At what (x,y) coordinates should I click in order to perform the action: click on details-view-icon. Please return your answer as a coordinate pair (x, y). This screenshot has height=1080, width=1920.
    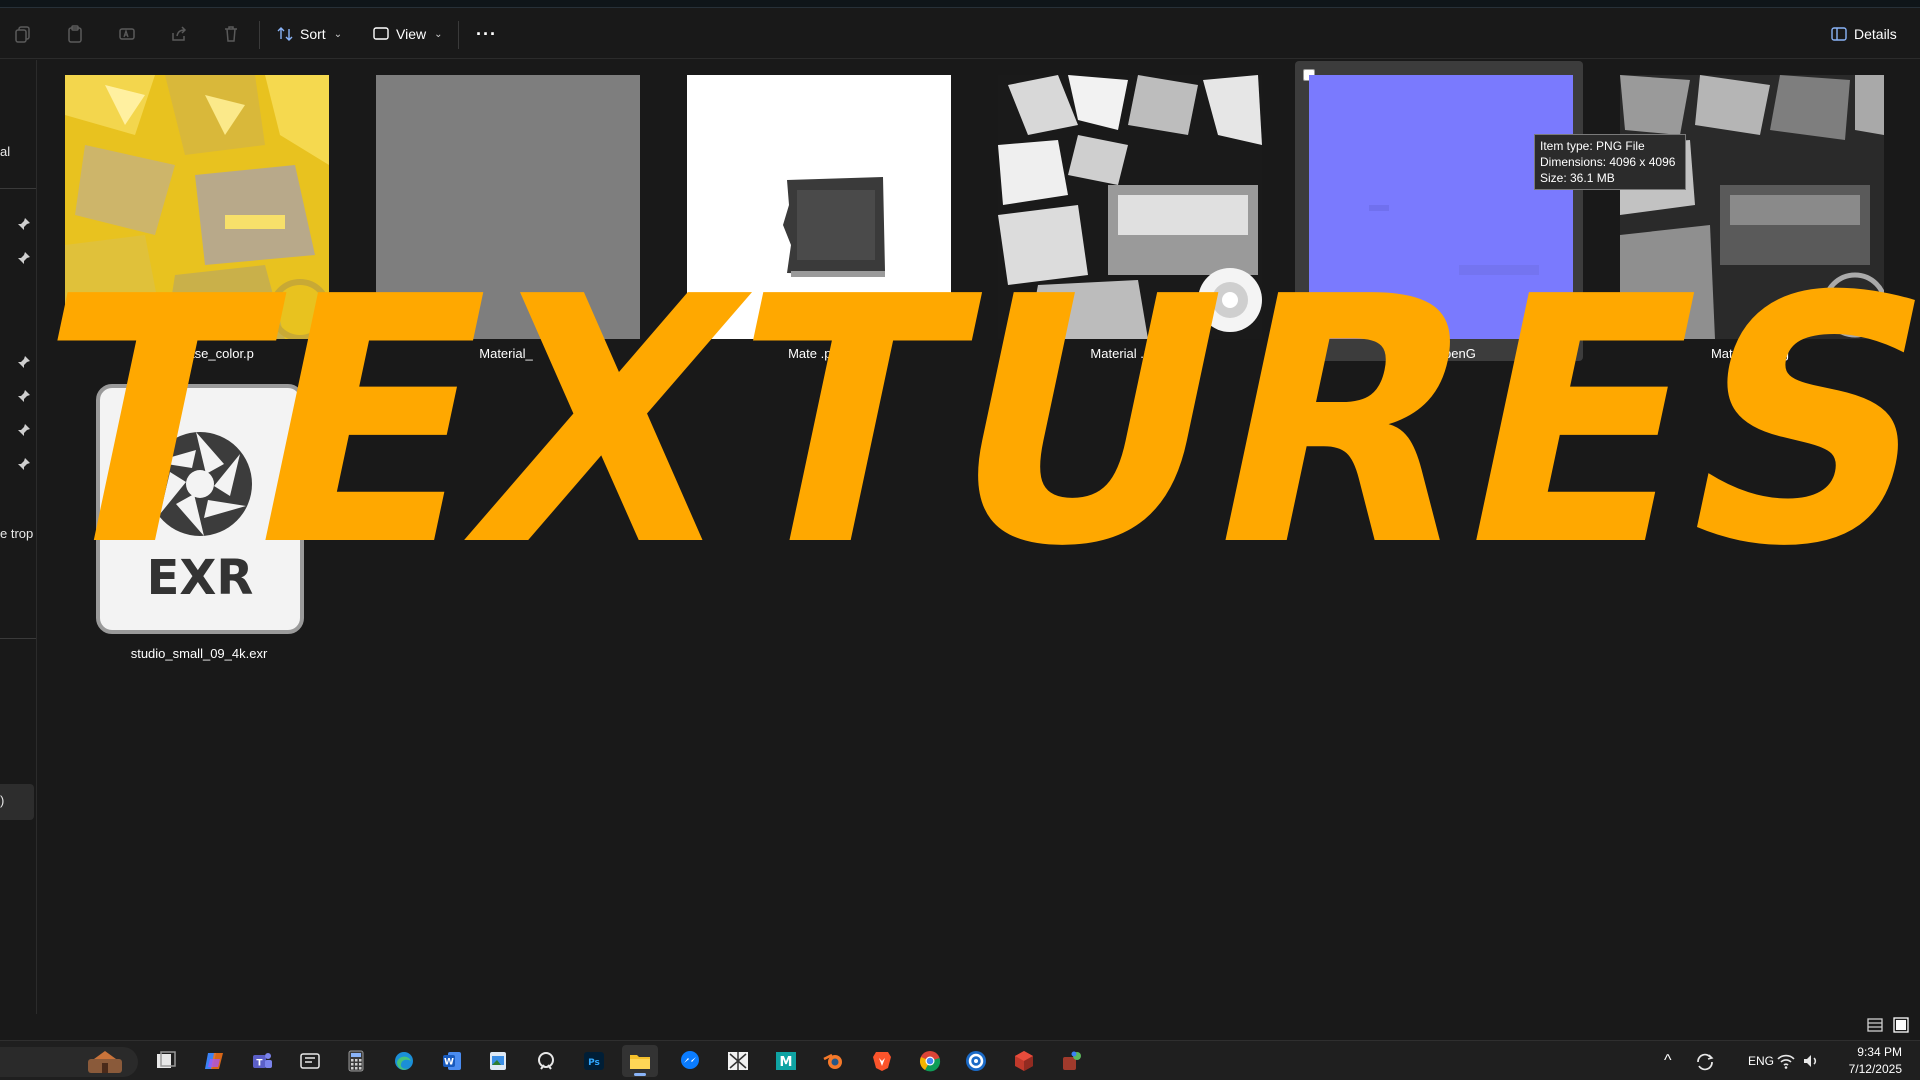
    Looking at the image, I should click on (1875, 1025).